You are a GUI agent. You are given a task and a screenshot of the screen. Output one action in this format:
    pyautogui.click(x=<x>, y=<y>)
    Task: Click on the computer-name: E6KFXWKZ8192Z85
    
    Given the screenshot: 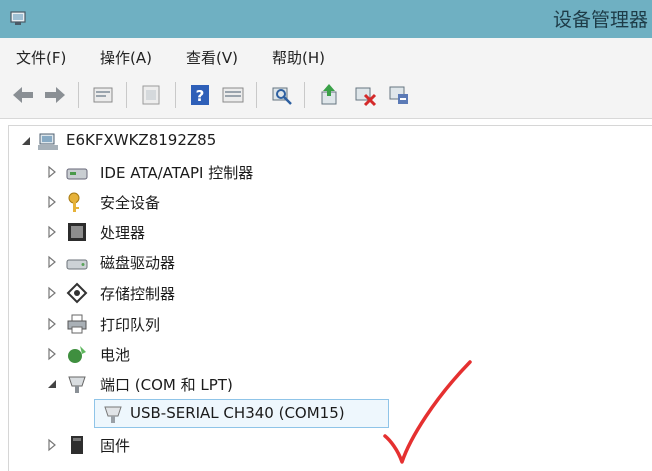 What is the action you would take?
    pyautogui.click(x=141, y=140)
    